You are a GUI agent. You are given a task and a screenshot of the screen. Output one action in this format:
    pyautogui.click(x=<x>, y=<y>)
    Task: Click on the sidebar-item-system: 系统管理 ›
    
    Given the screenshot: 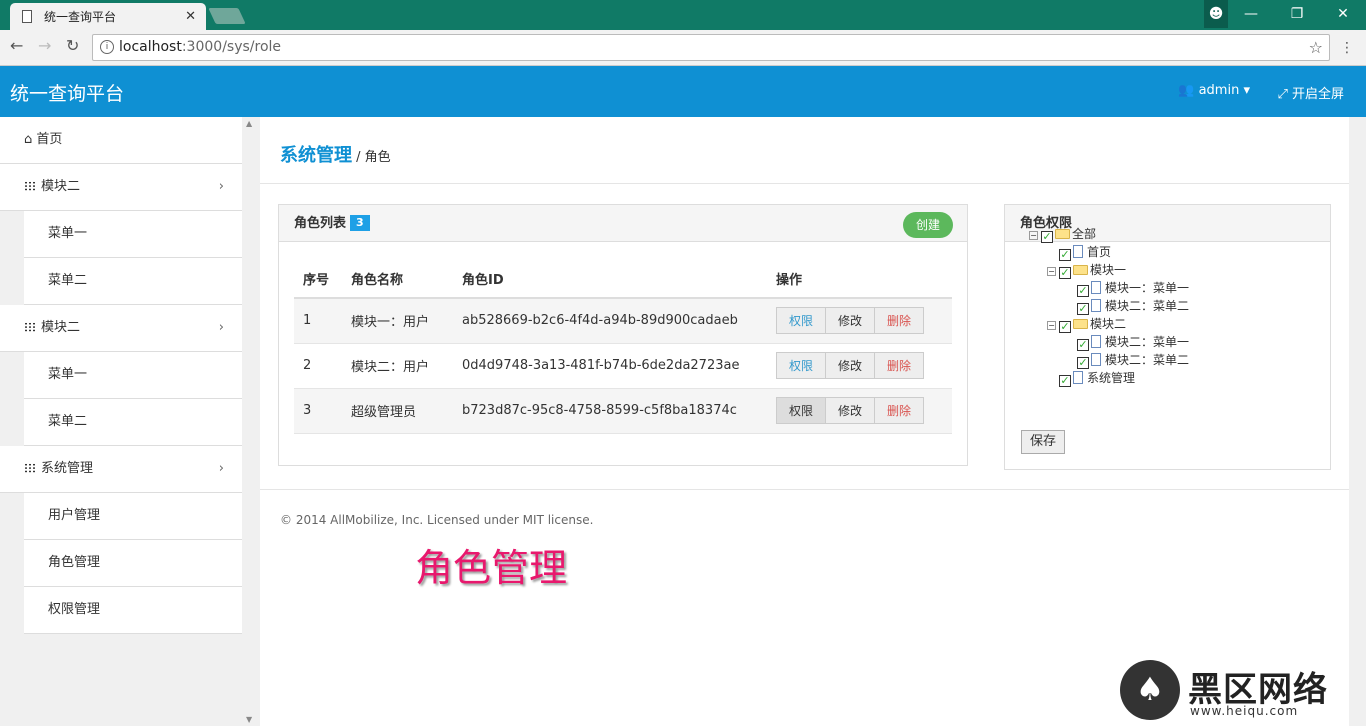 What is the action you would take?
    pyautogui.click(x=121, y=469)
    